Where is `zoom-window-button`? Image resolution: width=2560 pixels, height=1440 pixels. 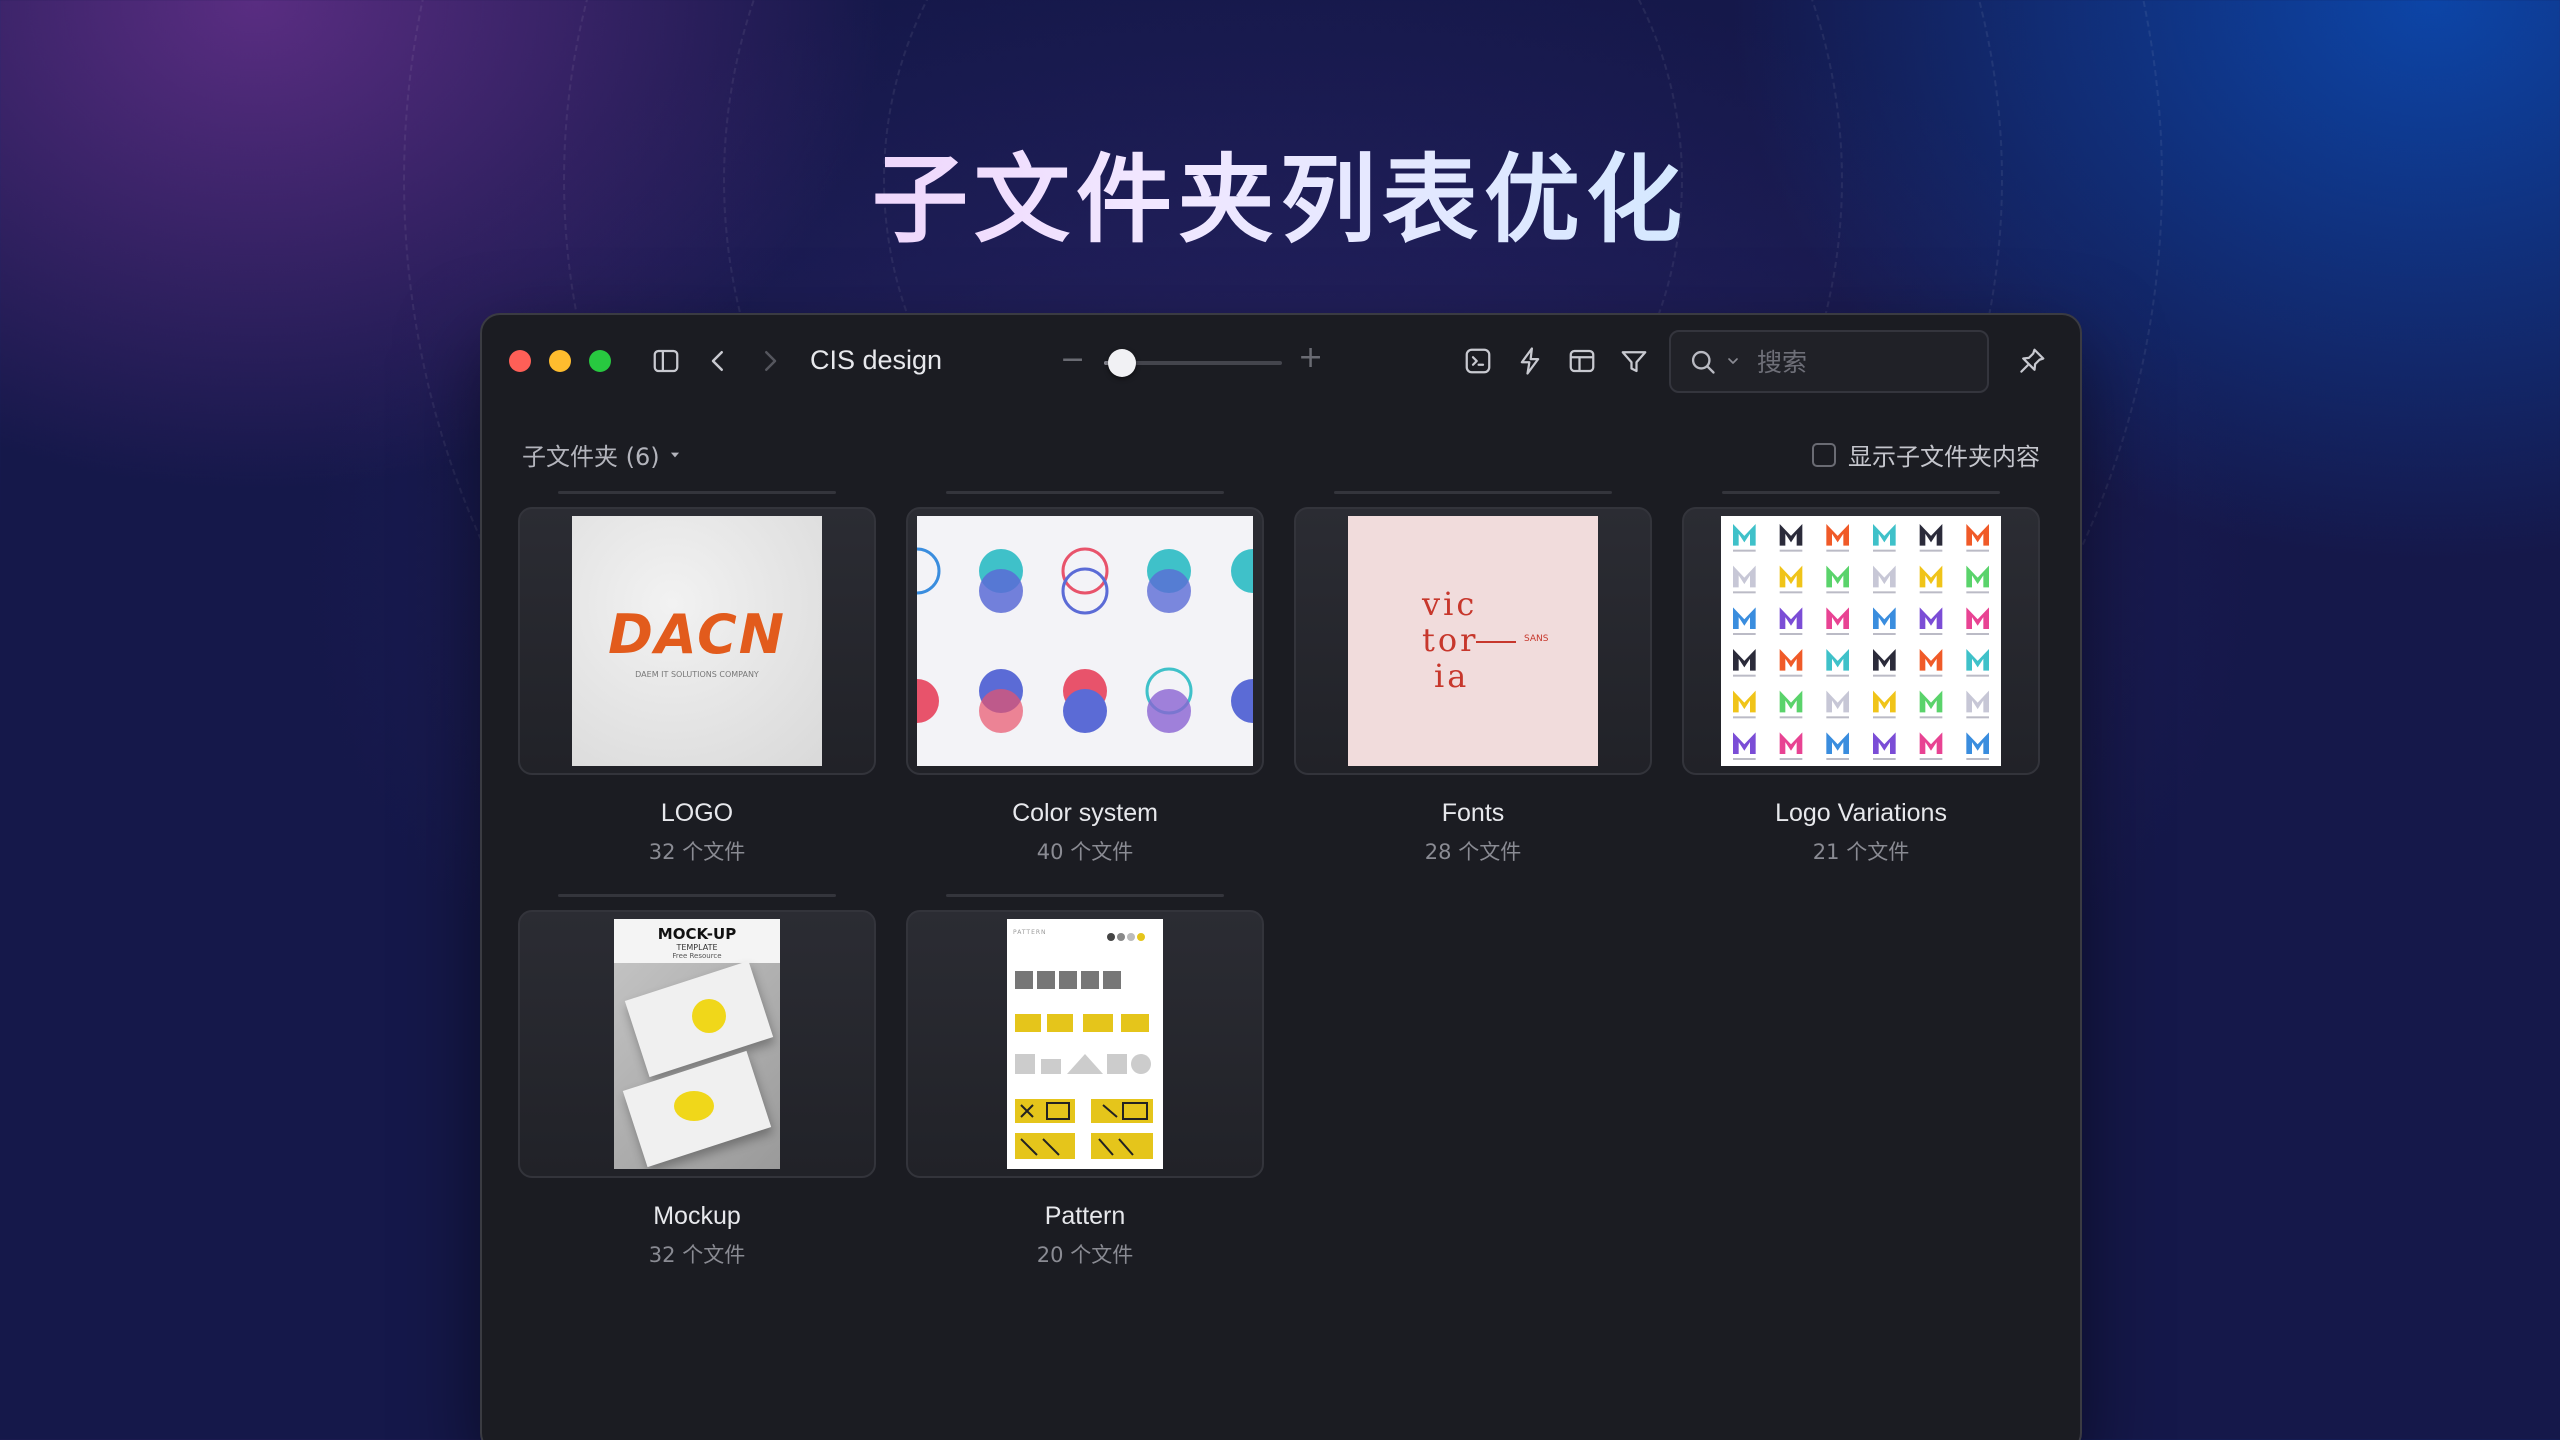 zoom-window-button is located at coordinates (600, 361).